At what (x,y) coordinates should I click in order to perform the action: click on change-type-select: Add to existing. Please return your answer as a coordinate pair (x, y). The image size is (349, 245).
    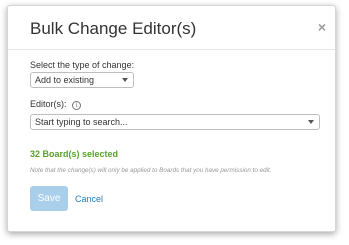
    Looking at the image, I should click on (82, 80).